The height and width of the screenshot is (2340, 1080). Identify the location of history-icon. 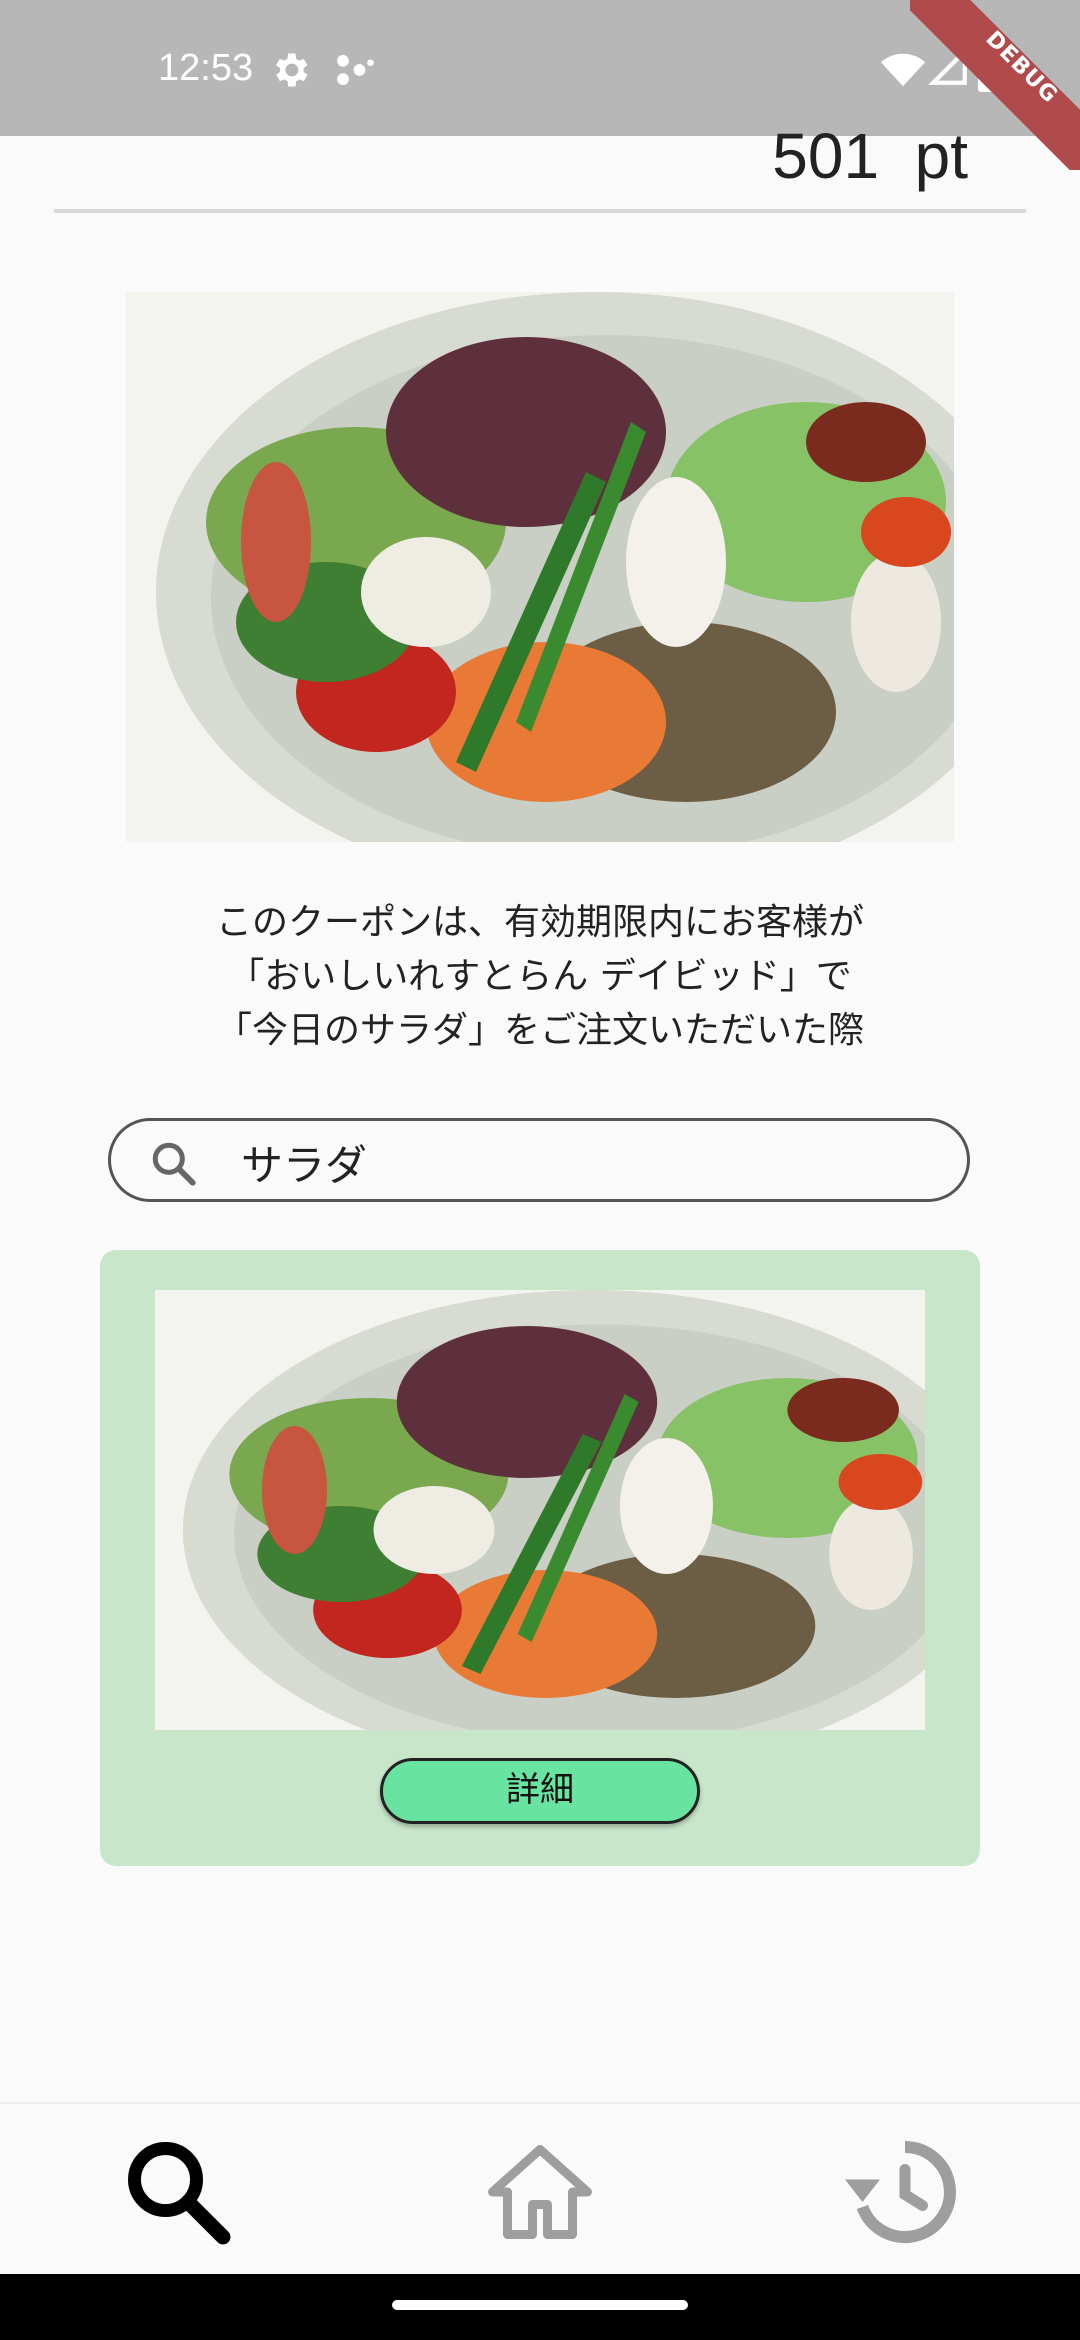
(900, 2192).